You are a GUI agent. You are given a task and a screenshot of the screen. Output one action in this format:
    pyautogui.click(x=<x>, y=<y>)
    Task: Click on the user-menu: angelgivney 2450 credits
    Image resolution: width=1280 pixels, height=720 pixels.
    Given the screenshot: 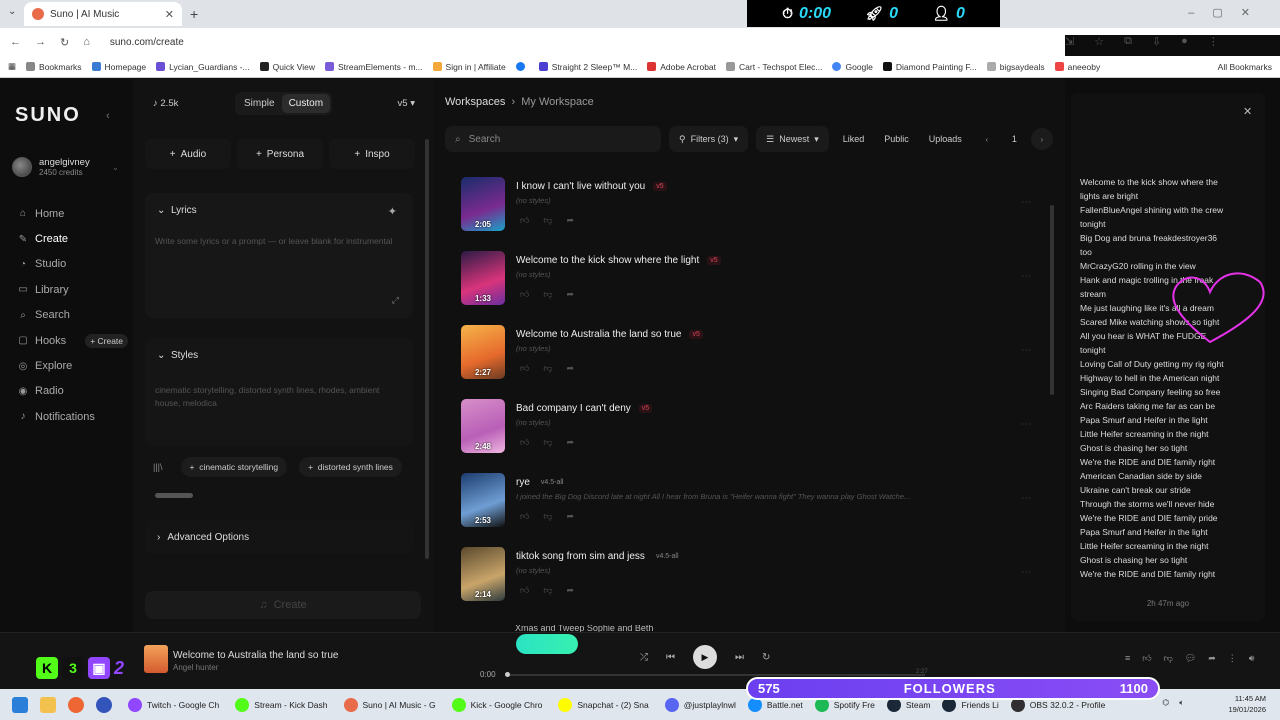 What is the action you would take?
    pyautogui.click(x=51, y=167)
    